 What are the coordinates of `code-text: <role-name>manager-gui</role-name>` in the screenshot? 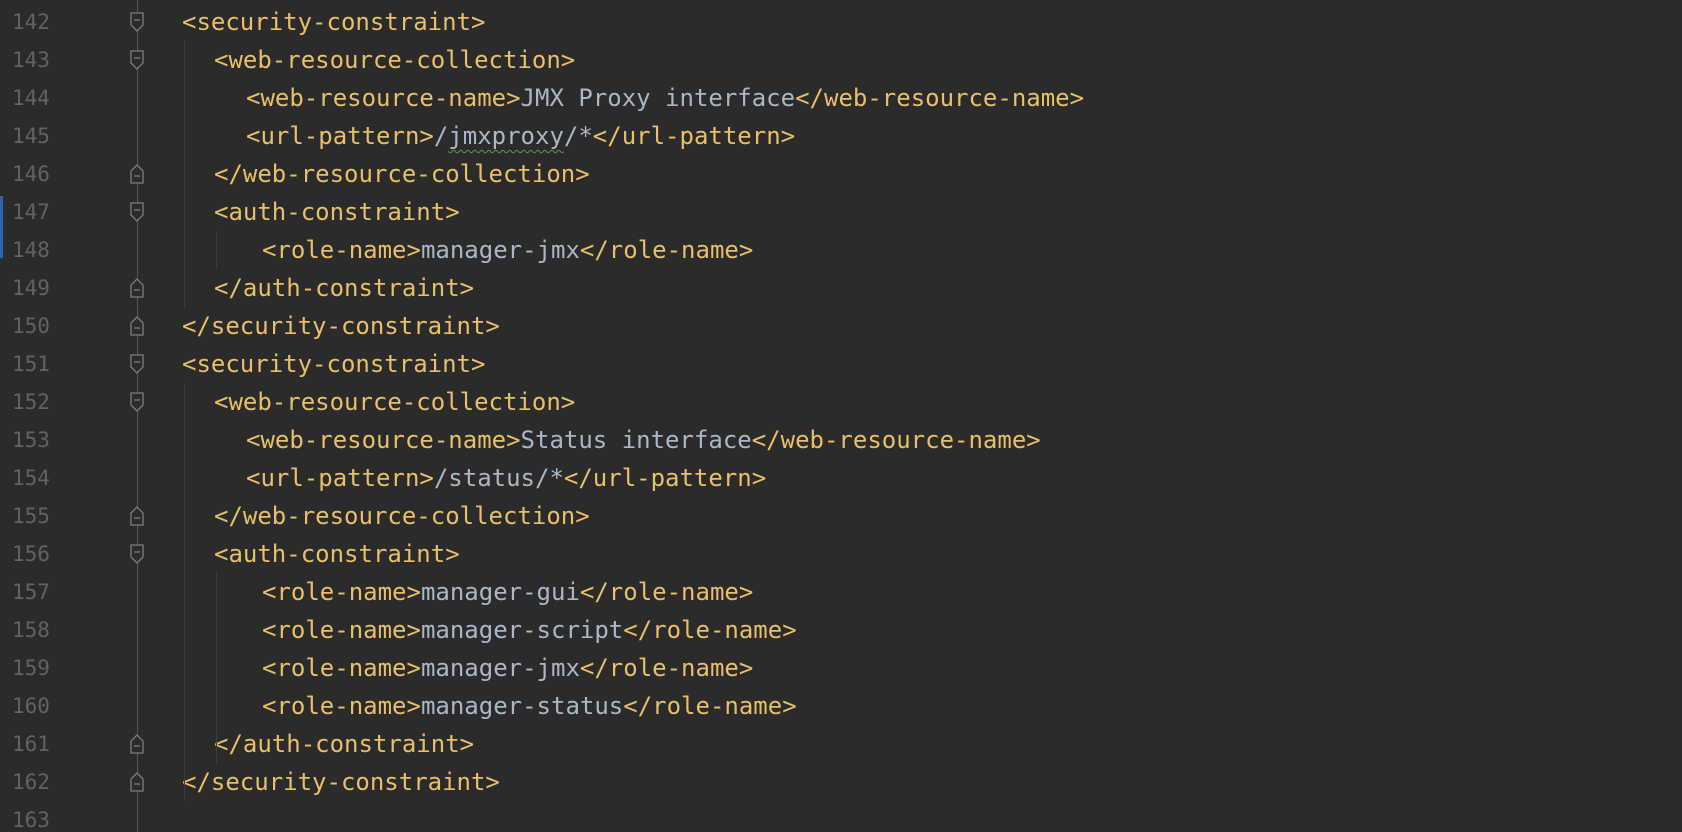 It's located at (507, 592).